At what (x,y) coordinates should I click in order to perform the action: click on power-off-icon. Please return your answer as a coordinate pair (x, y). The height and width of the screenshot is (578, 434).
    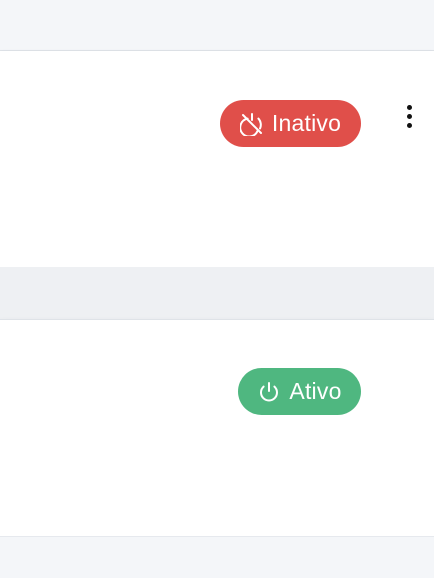
    Looking at the image, I should click on (251, 124).